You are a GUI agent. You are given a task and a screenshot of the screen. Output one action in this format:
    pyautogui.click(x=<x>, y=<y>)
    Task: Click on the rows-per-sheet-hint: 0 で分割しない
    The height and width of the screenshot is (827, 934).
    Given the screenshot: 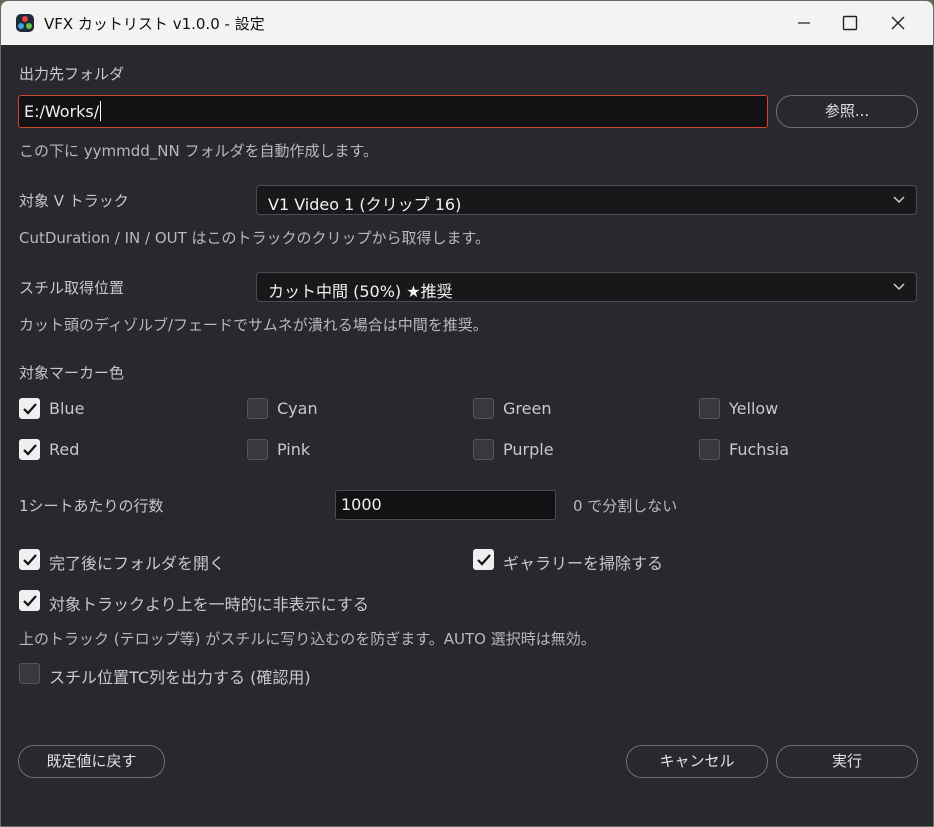 What is the action you would take?
    pyautogui.click(x=625, y=506)
    